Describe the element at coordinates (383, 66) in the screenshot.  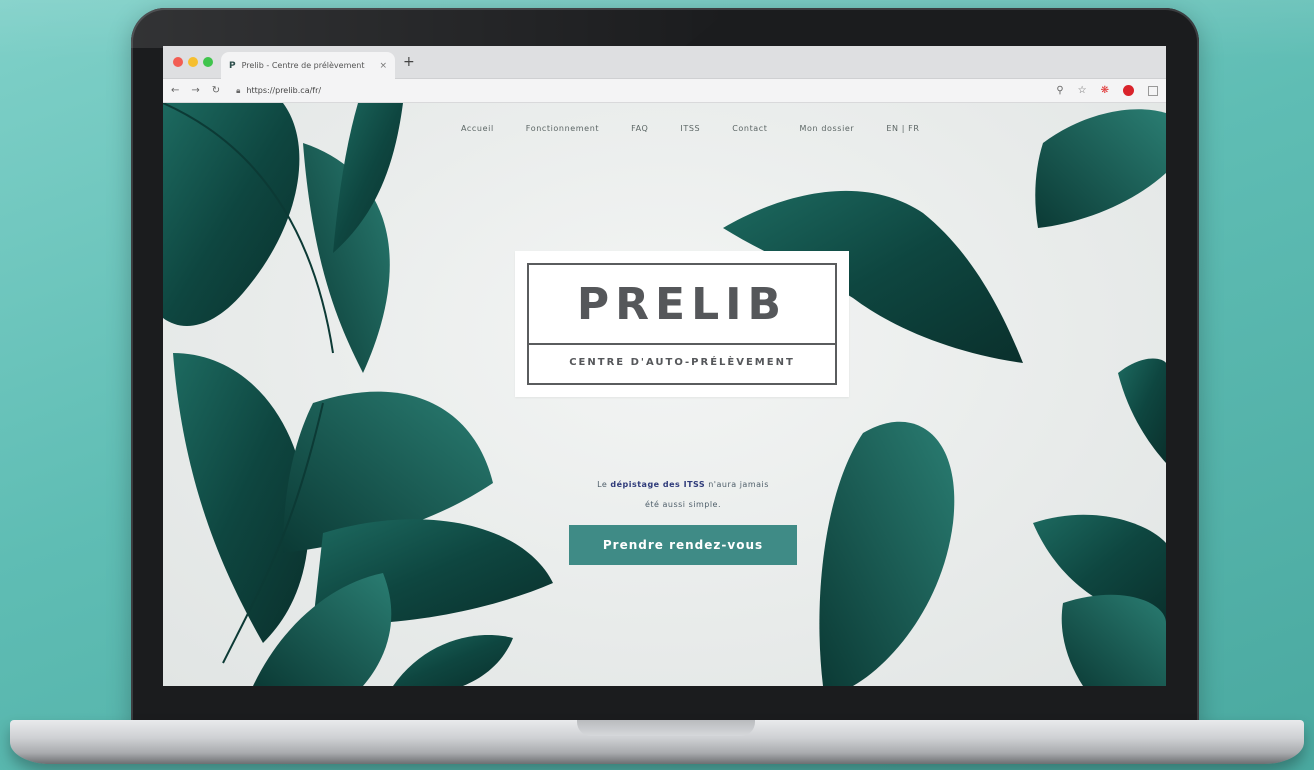
I see `tab-close-icon: ×` at that location.